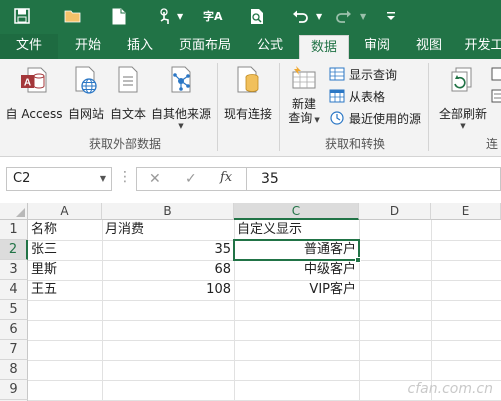 This screenshot has height=401, width=501. I want to click on fill-handle, so click(358, 260).